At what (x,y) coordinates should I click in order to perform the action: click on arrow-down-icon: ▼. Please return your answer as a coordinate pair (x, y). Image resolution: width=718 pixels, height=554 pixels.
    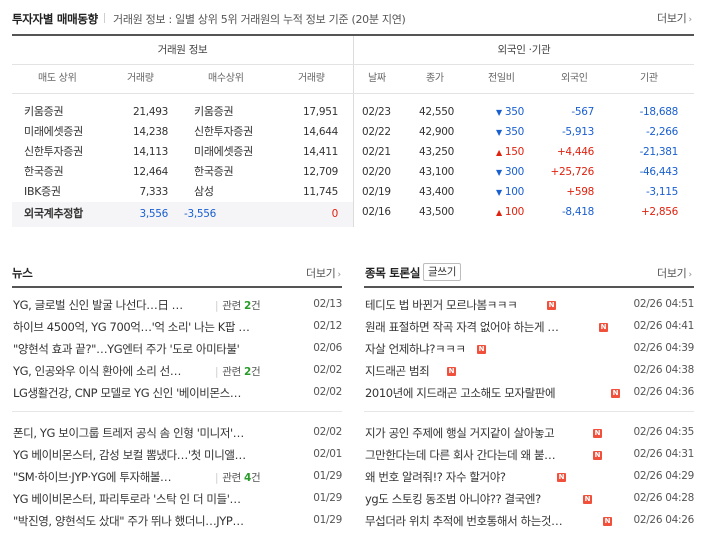
    Looking at the image, I should click on (498, 192).